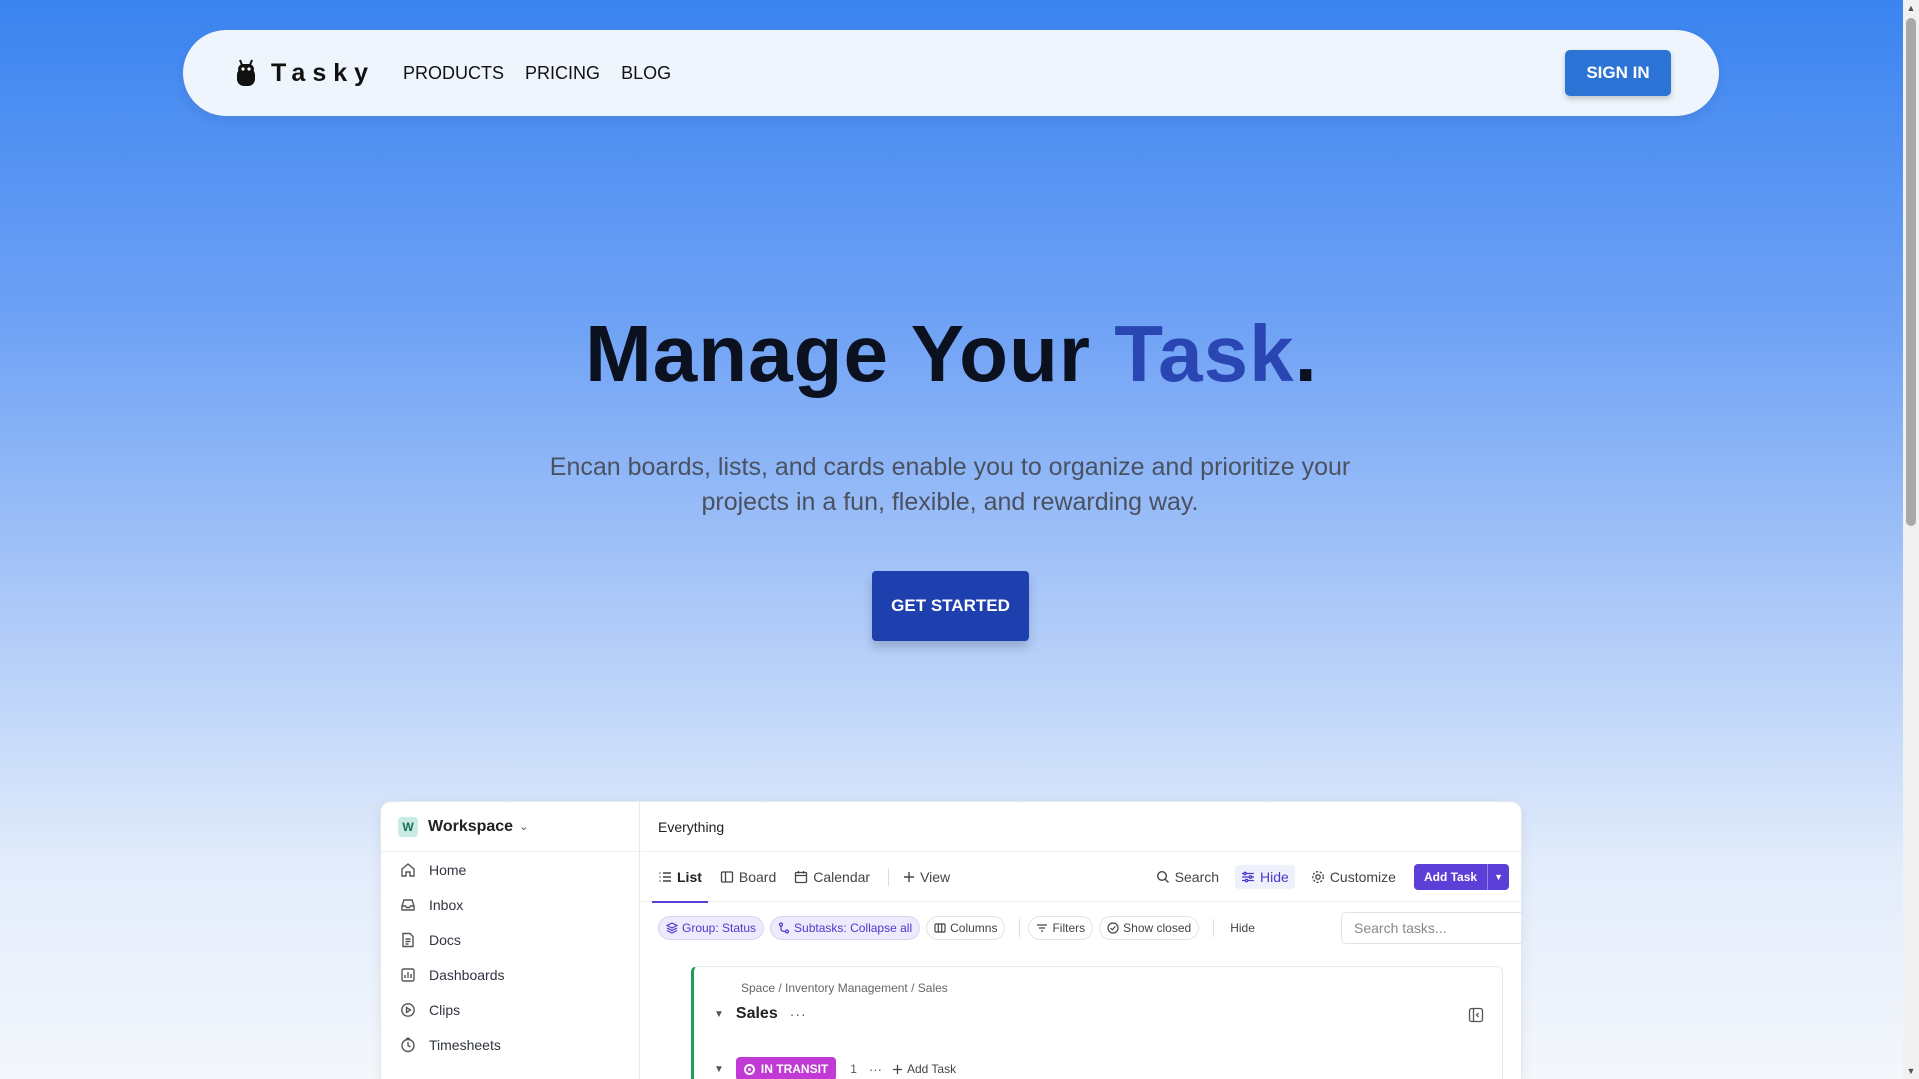  What do you see at coordinates (524, 827) in the screenshot?
I see `chevron-down-icon: ⌄` at bounding box center [524, 827].